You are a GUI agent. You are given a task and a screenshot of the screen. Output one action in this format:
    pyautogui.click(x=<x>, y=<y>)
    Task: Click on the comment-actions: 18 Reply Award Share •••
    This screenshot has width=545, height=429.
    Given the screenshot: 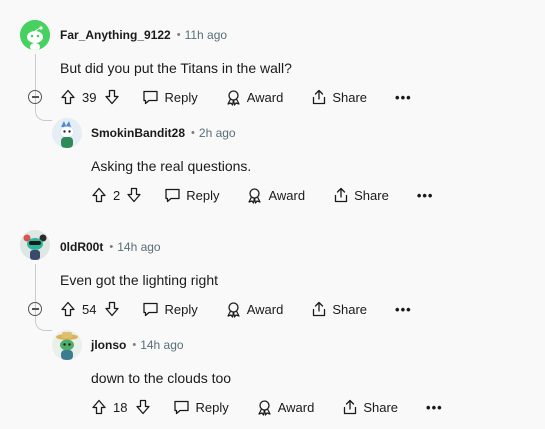 What is the action you would take?
    pyautogui.click(x=267, y=407)
    